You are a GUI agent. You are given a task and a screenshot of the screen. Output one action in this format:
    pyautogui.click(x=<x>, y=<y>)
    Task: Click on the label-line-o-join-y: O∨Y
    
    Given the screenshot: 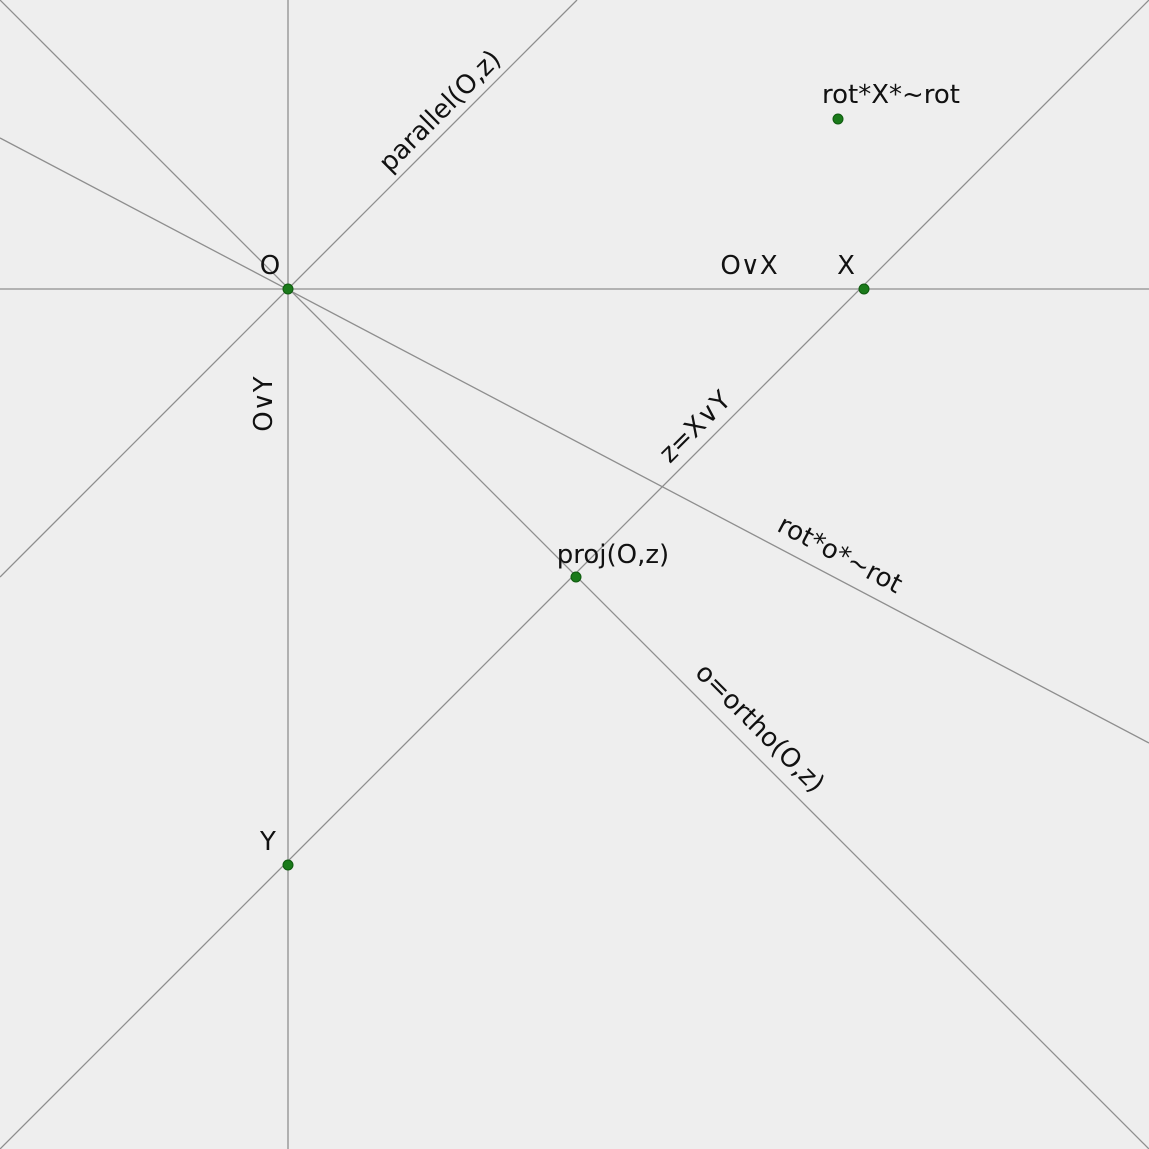 What is the action you would take?
    pyautogui.click(x=264, y=403)
    